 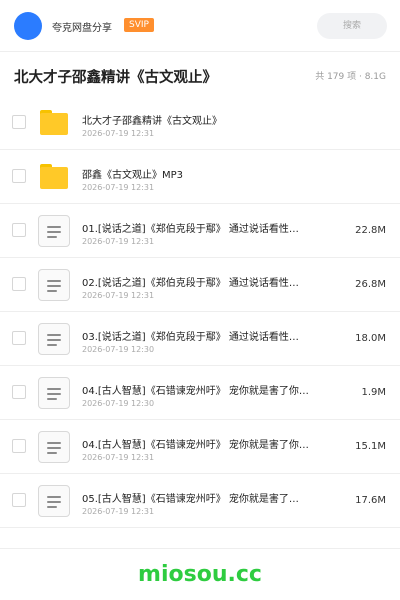 I want to click on share-header: 夸克网盘分享 SVIP 搜索, so click(x=200, y=26).